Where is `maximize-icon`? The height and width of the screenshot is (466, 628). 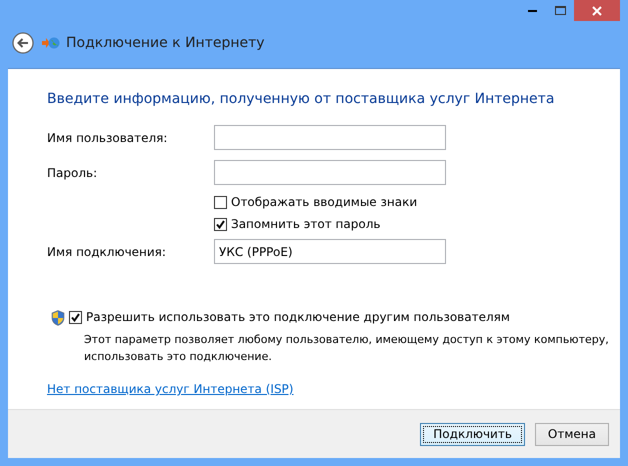 maximize-icon is located at coordinates (560, 11).